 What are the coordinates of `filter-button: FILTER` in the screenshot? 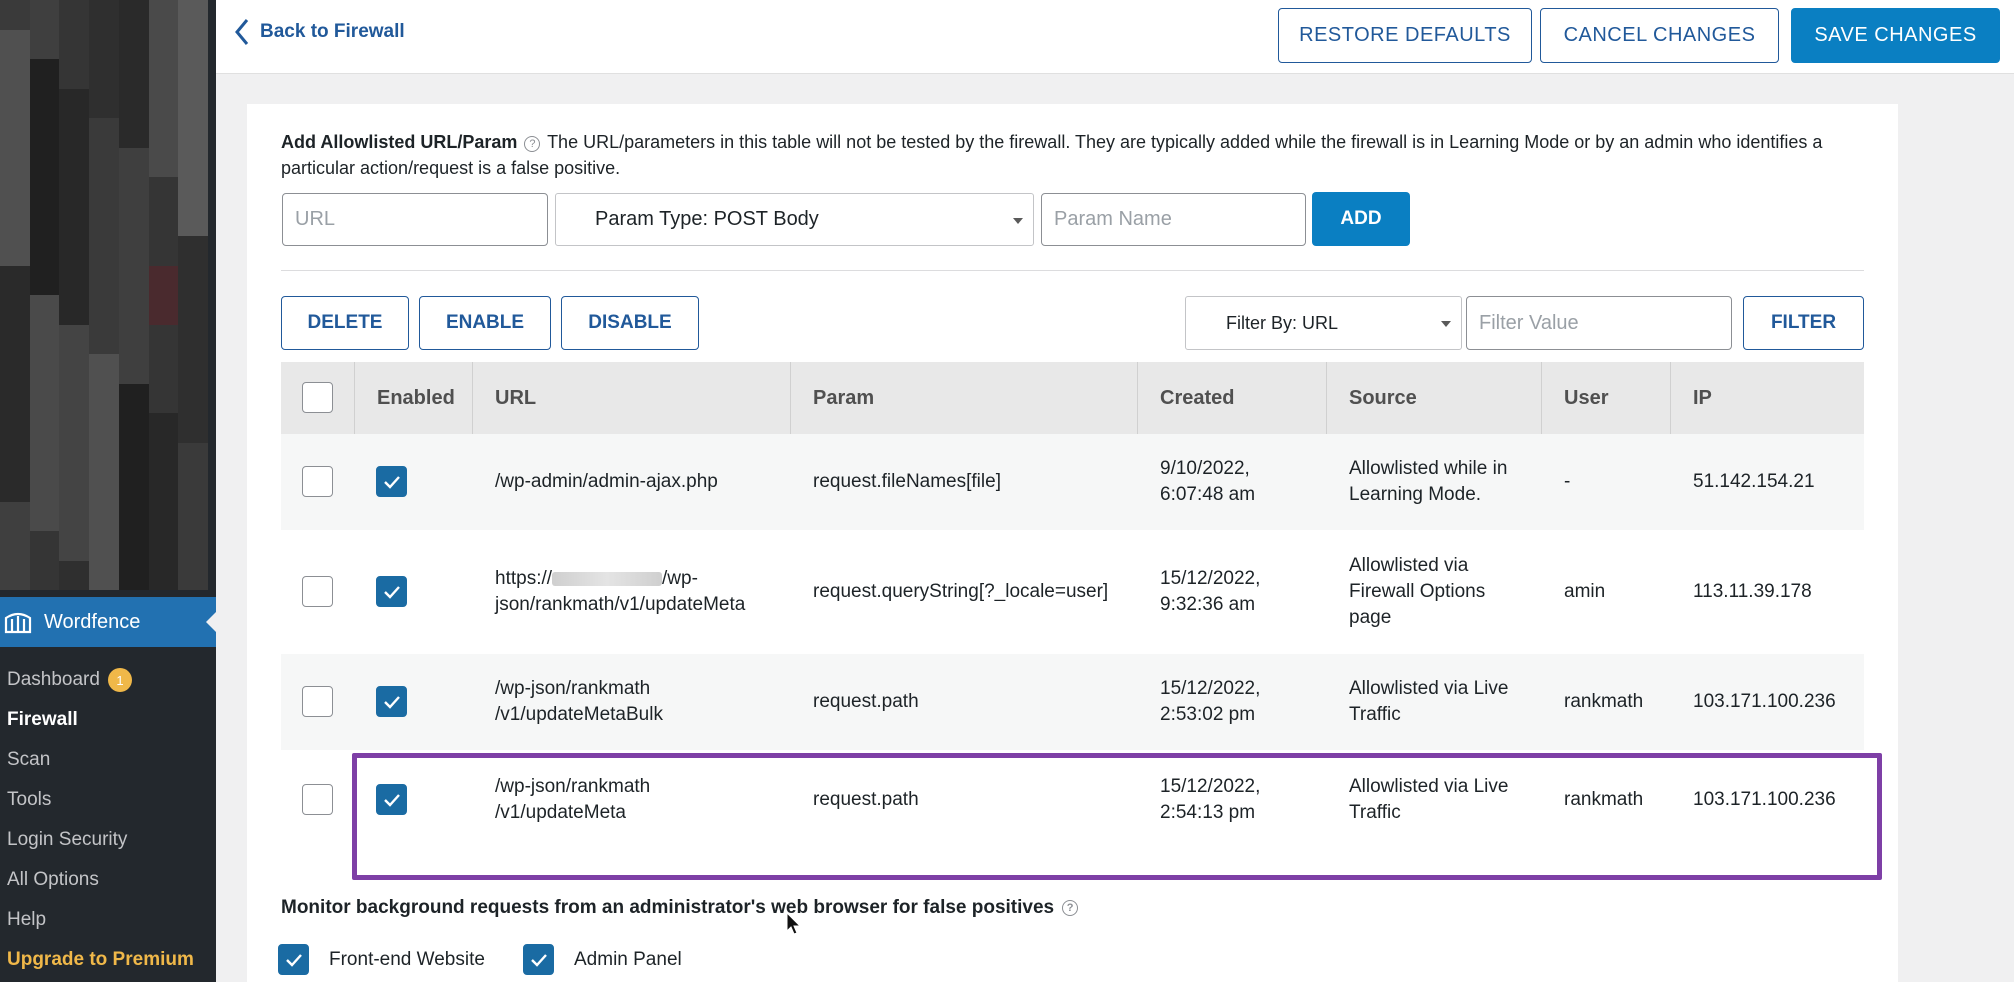 It's located at (1803, 323).